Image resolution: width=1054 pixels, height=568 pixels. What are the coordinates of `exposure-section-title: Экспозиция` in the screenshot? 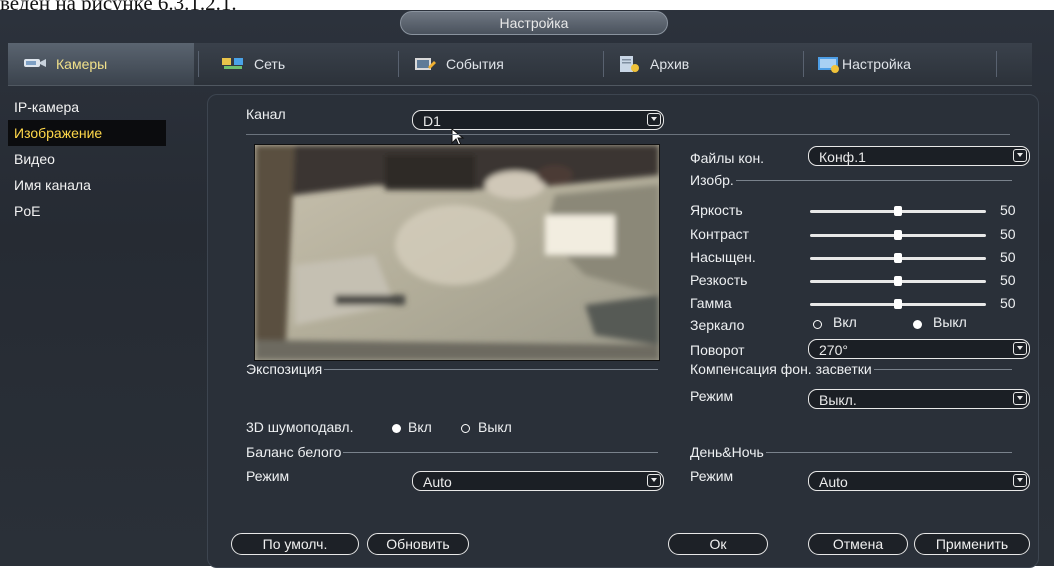 It's located at (452, 369).